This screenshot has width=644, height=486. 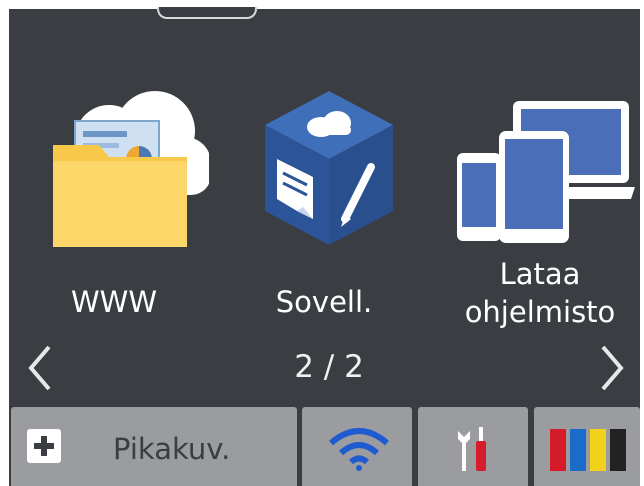 What do you see at coordinates (329, 171) in the screenshot?
I see `apps-cube-icon` at bounding box center [329, 171].